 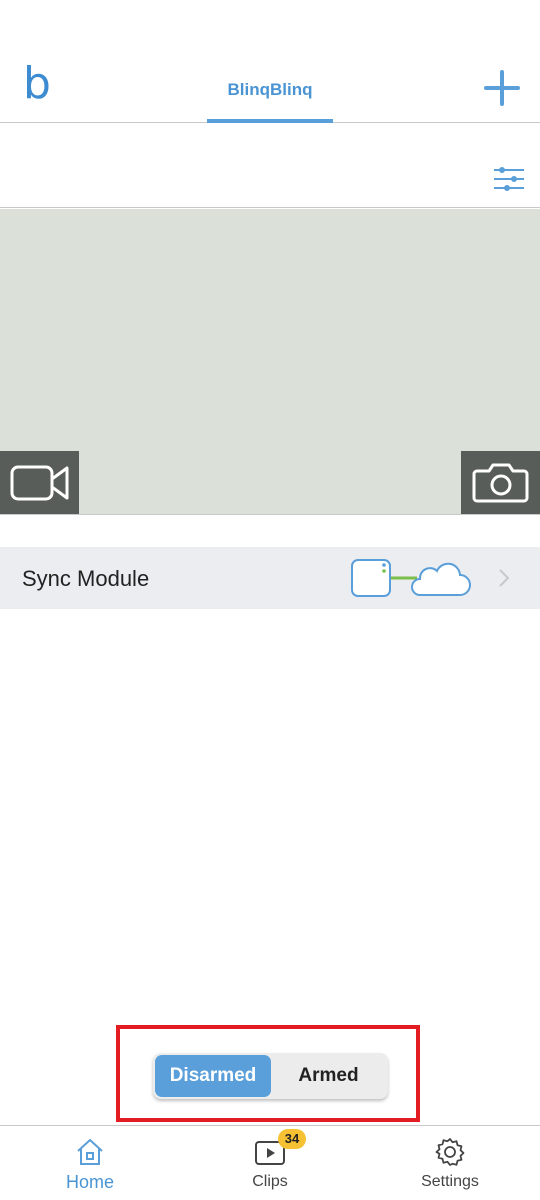 I want to click on tab-system-label: BlinqBlinq, so click(x=270, y=89).